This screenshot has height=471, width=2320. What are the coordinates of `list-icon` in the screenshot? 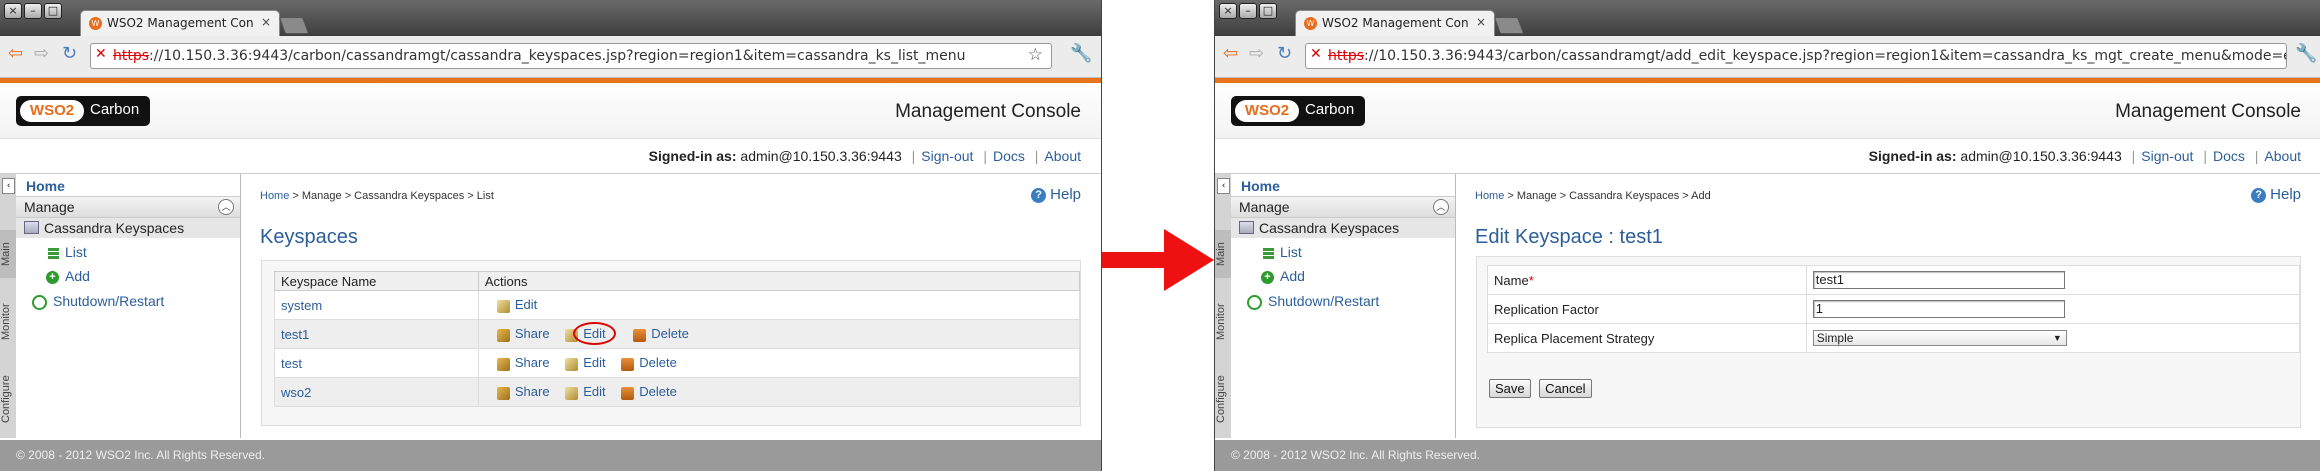 It's located at (53, 253).